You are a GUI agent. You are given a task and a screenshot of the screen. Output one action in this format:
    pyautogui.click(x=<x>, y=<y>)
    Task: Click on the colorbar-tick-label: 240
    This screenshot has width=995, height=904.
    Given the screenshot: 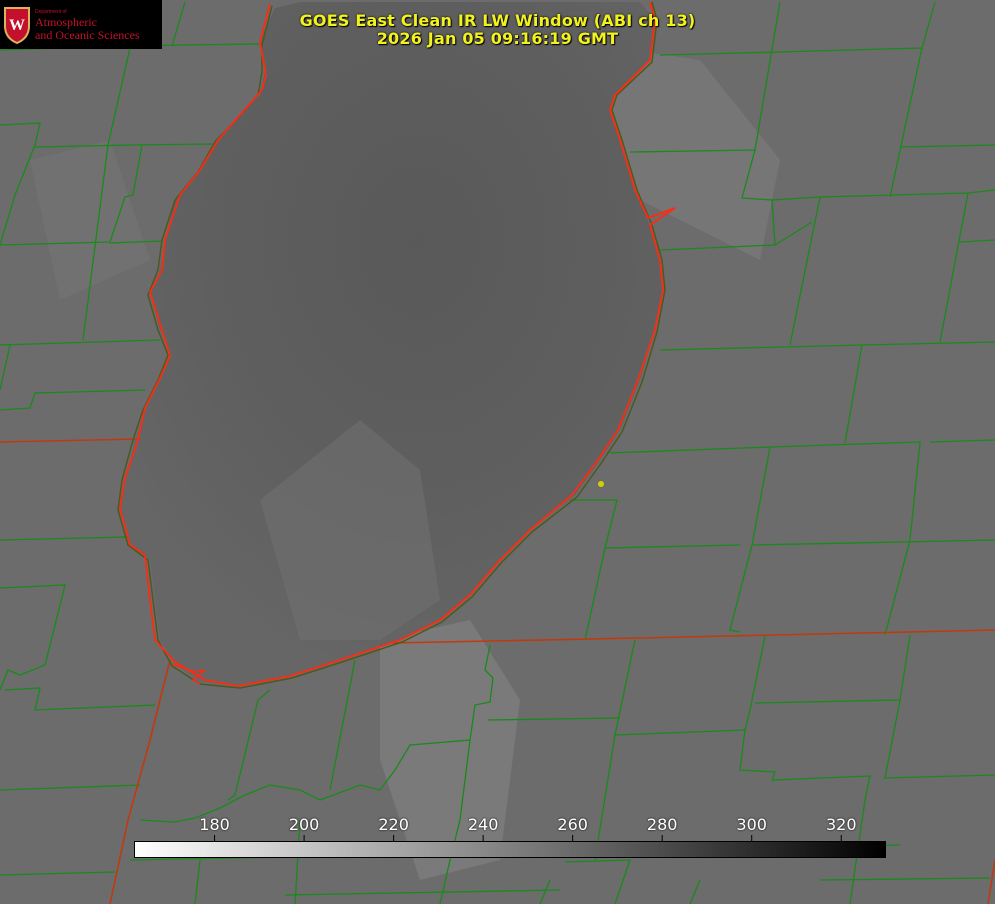 What is the action you would take?
    pyautogui.click(x=483, y=824)
    